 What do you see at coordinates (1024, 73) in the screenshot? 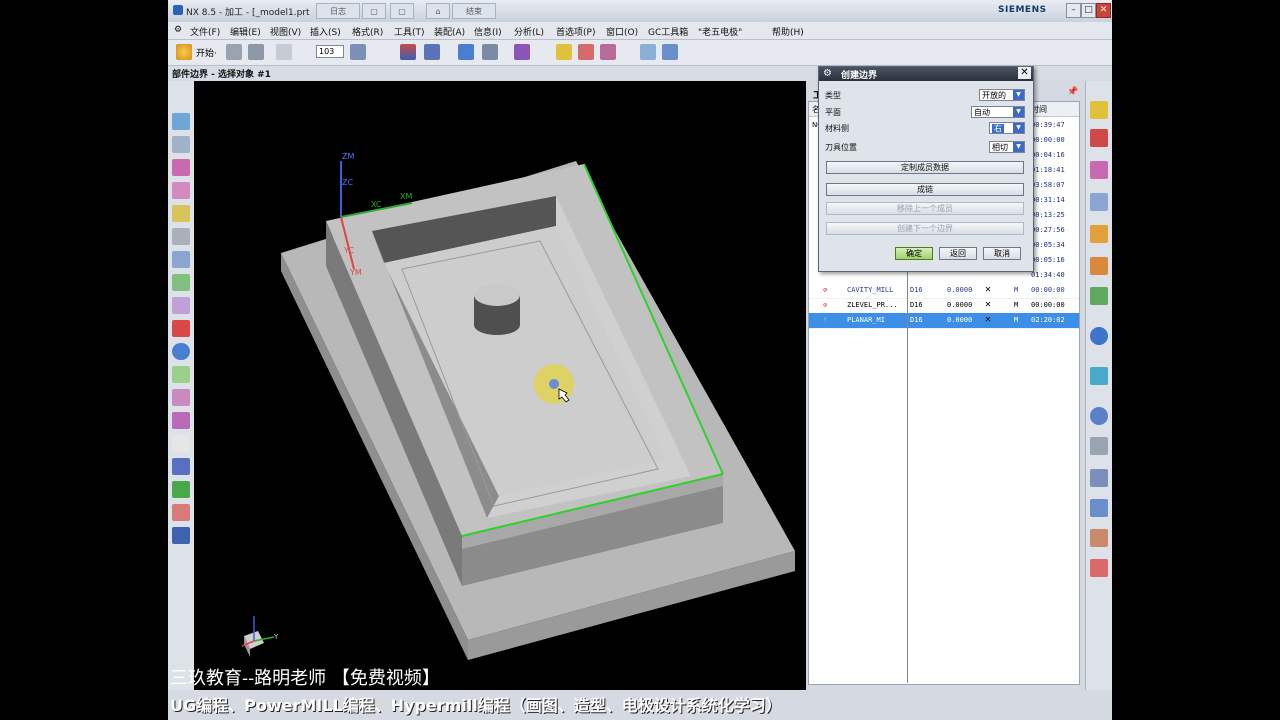
I see `dialog-close-button: ✕` at bounding box center [1024, 73].